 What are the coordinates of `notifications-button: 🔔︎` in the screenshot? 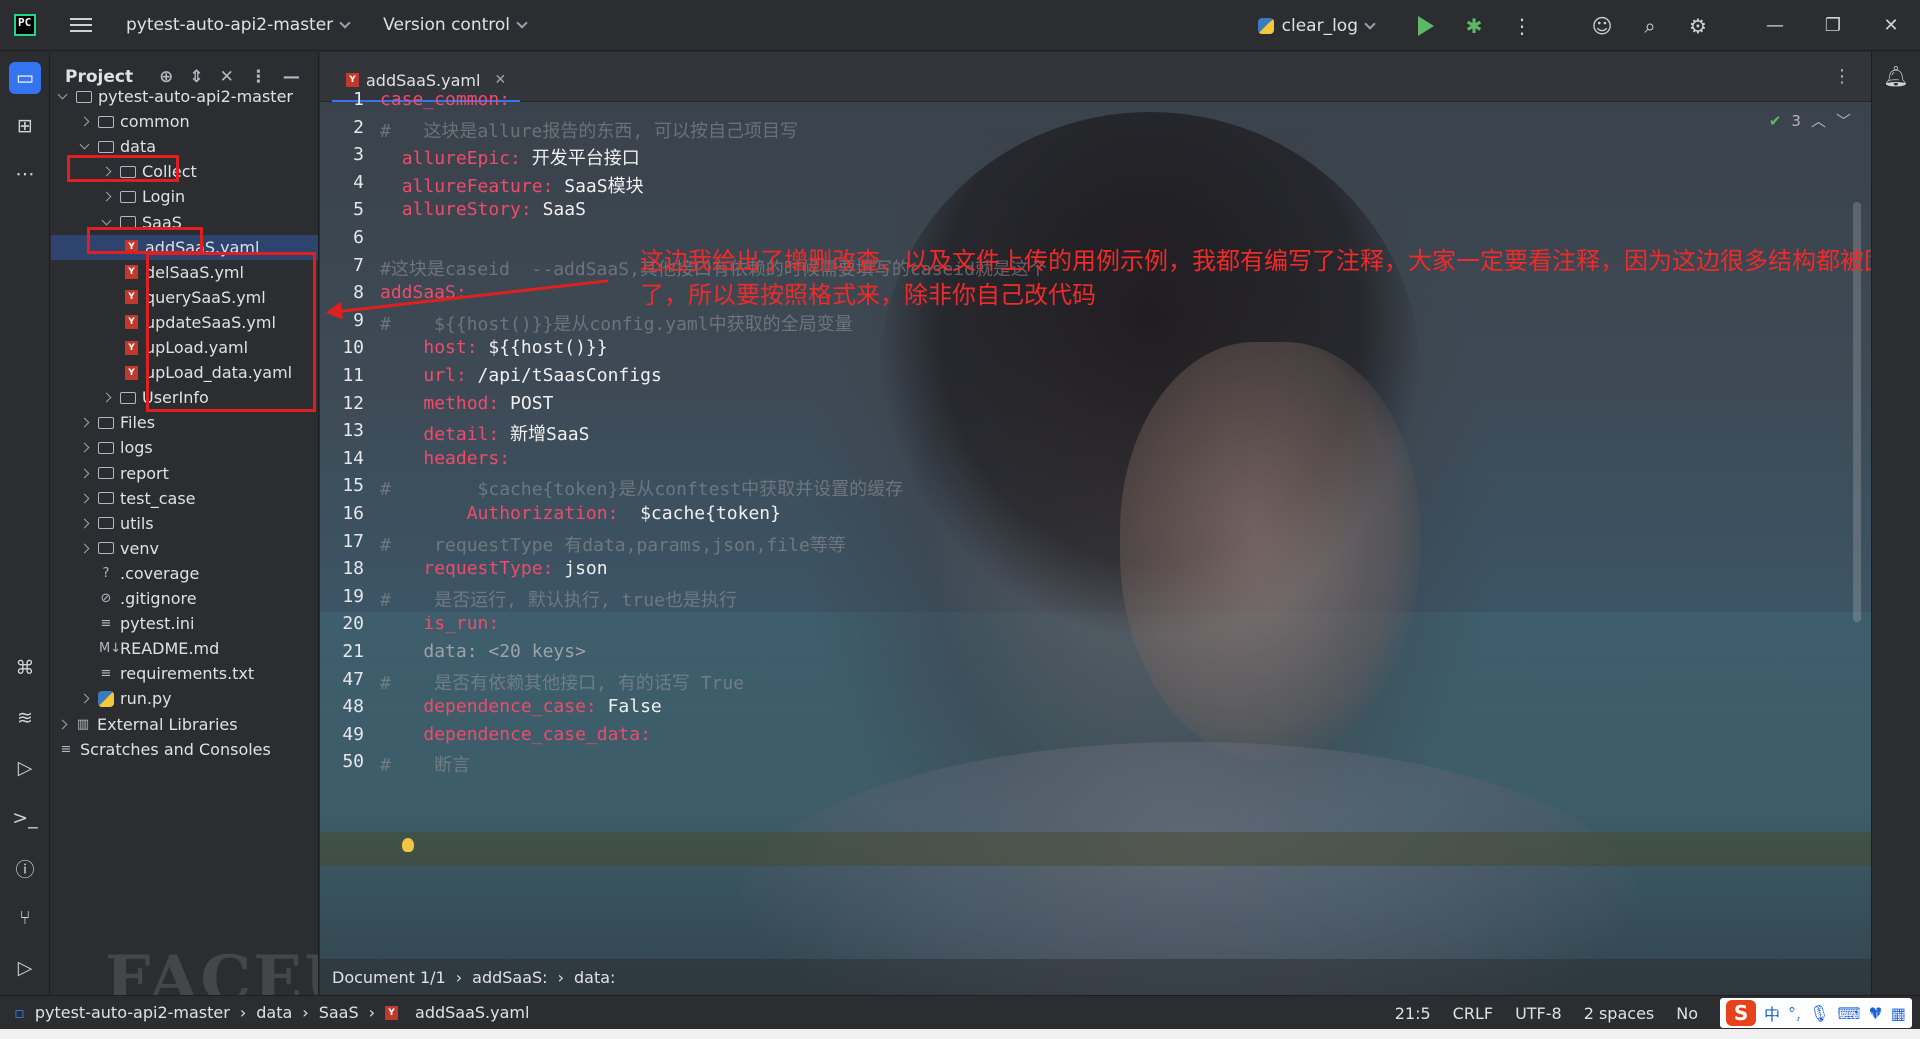 It's located at (1896, 76).